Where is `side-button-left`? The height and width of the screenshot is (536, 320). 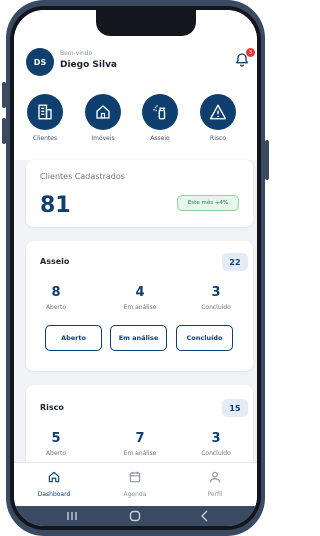 side-button-left is located at coordinates (4, 95).